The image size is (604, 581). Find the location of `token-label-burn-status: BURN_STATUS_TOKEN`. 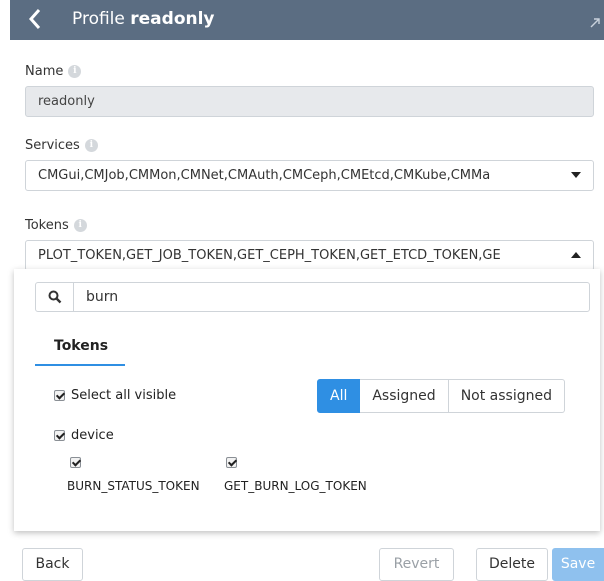

token-label-burn-status: BURN_STATUS_TOKEN is located at coordinates (133, 486).